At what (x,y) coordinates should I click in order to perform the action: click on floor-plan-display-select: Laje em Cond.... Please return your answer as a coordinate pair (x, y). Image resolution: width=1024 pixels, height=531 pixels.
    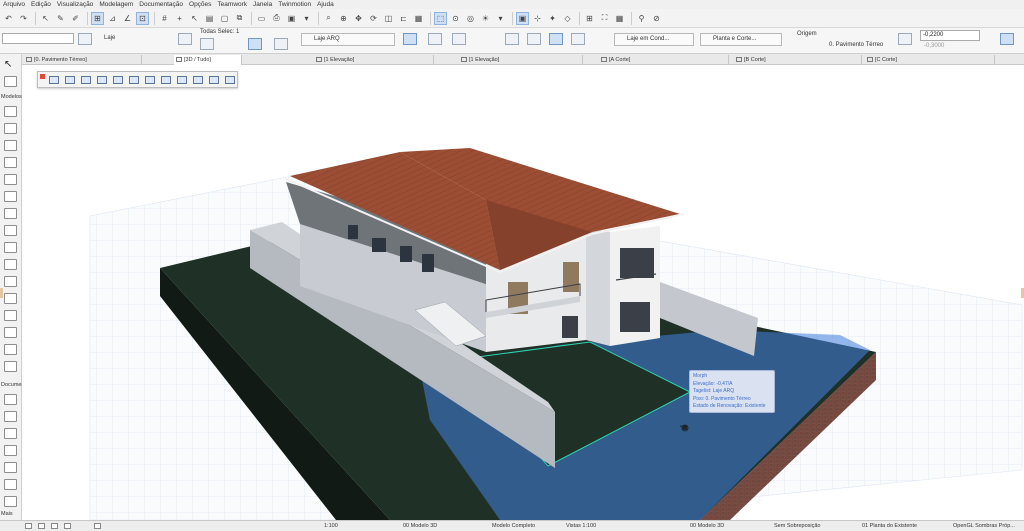
    Looking at the image, I should click on (654, 39).